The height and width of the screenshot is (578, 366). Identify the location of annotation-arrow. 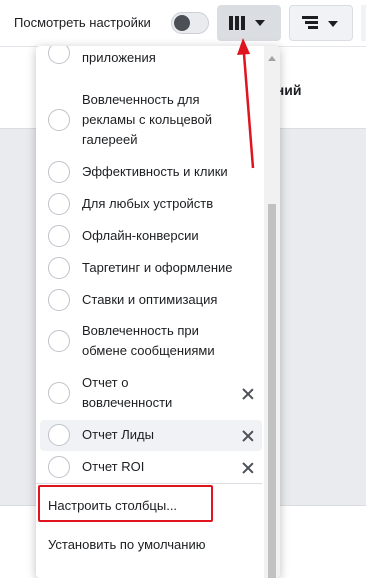
(246, 103).